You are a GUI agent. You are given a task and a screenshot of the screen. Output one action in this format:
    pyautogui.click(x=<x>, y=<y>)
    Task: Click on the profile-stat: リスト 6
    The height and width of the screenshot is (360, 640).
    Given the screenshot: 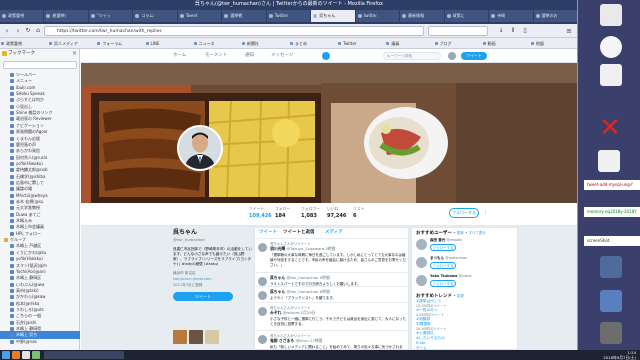 What is the action you would take?
    pyautogui.click(x=368, y=212)
    